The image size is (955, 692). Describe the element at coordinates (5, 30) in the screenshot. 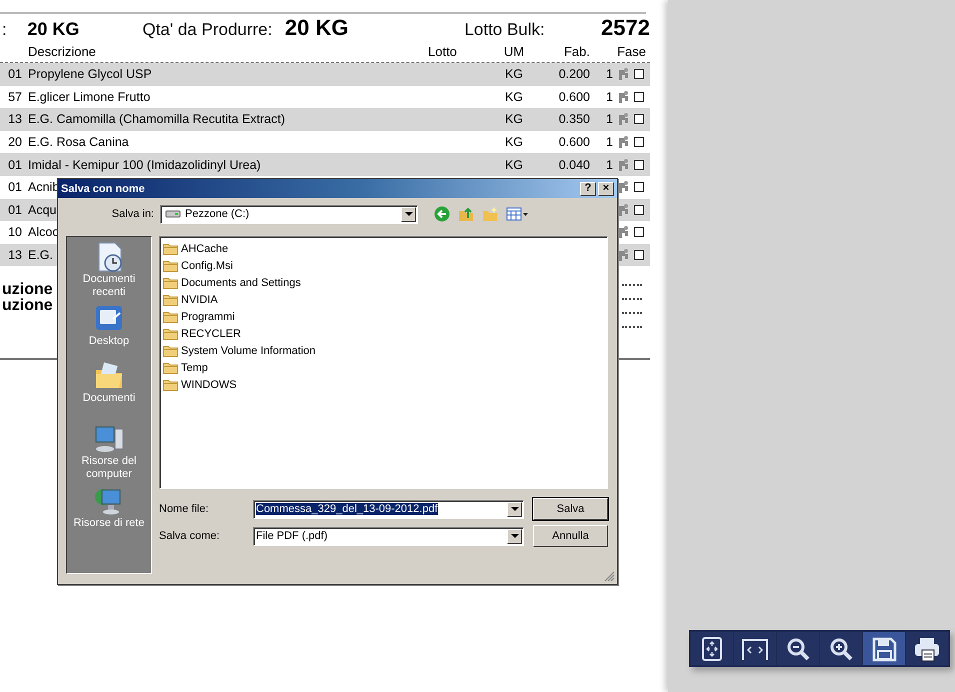

I see `summary-label: :` at that location.